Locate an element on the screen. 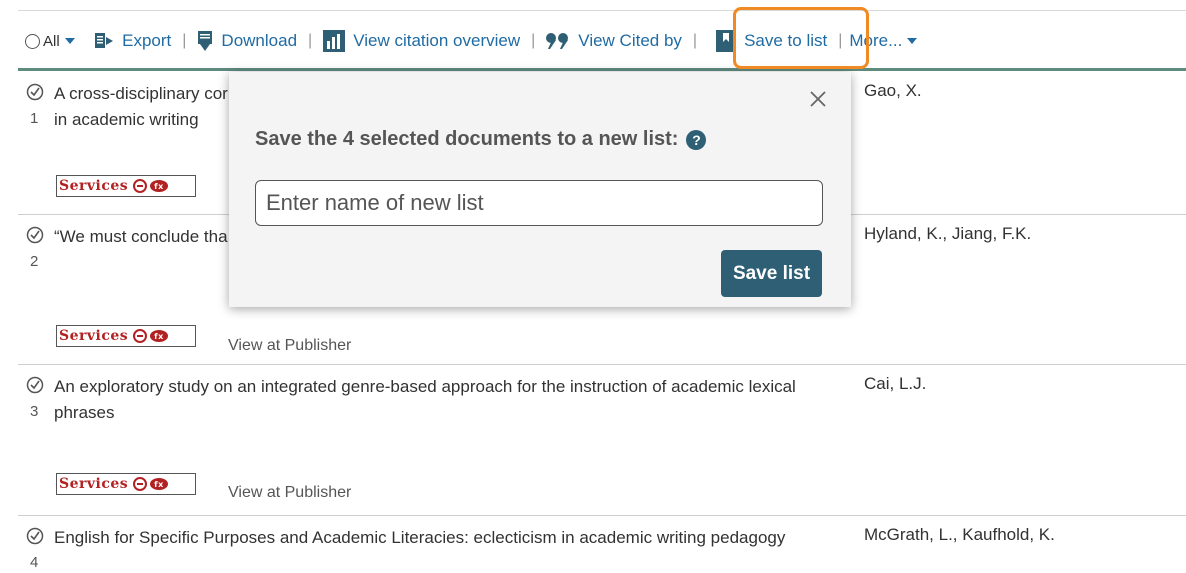 This screenshot has width=1186, height=573. row-number: 4 is located at coordinates (34, 562).